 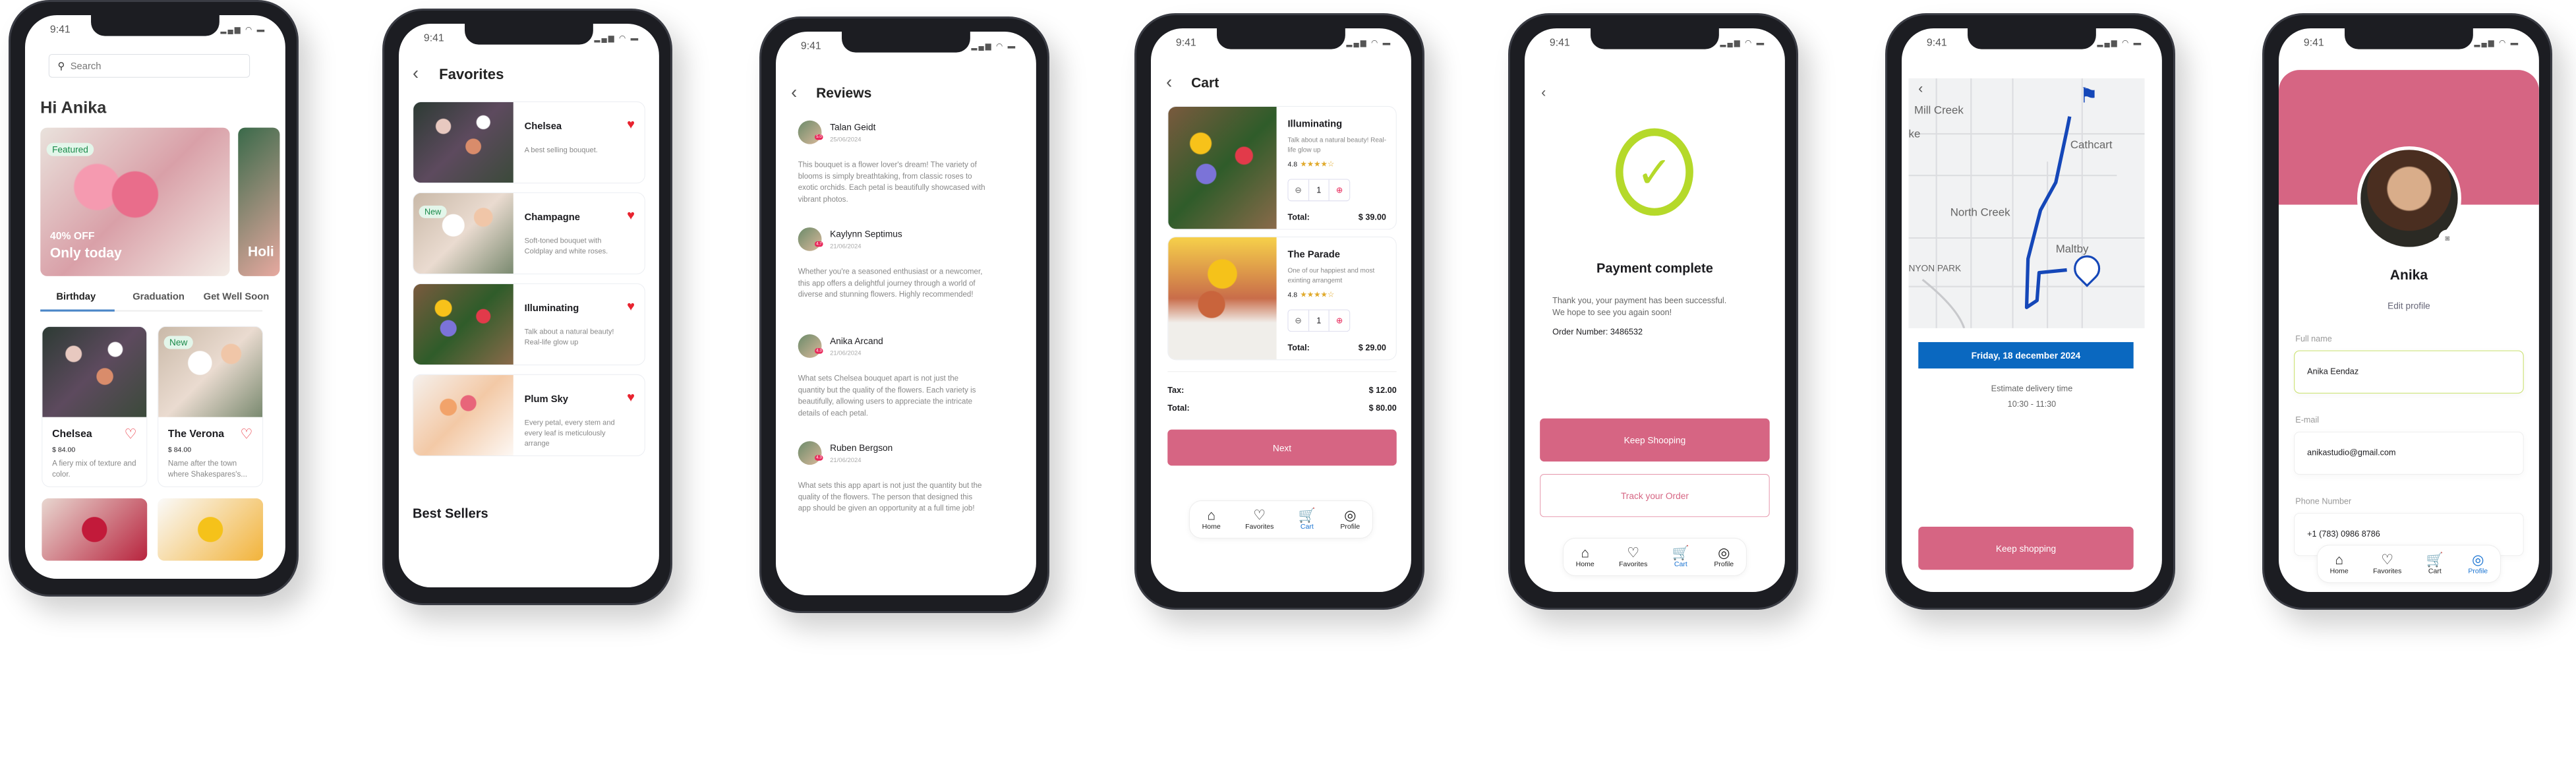 I want to click on total-value: $ 39.00, so click(x=1372, y=217).